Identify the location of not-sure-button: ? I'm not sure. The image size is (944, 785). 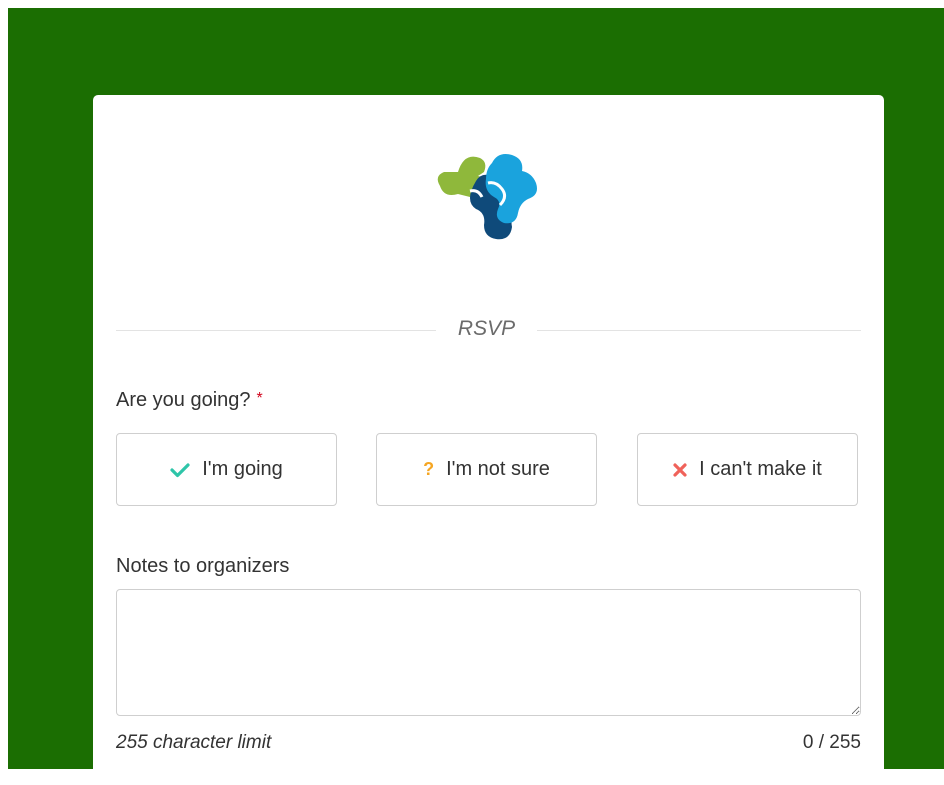
(486, 469).